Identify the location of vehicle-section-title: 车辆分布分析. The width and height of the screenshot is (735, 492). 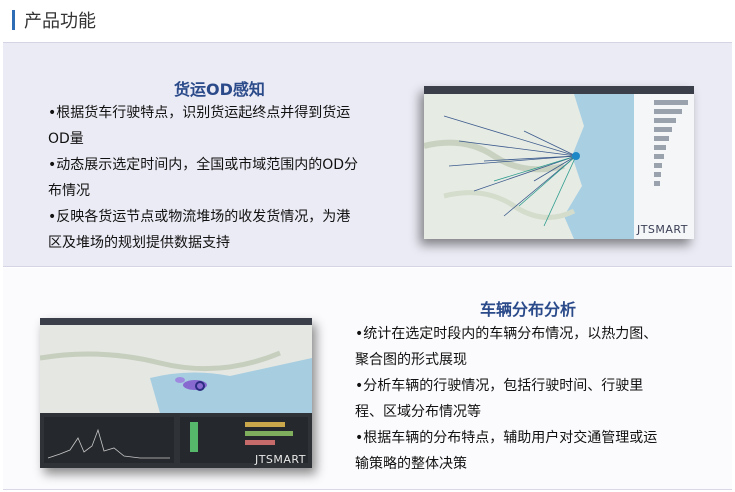
(528, 309).